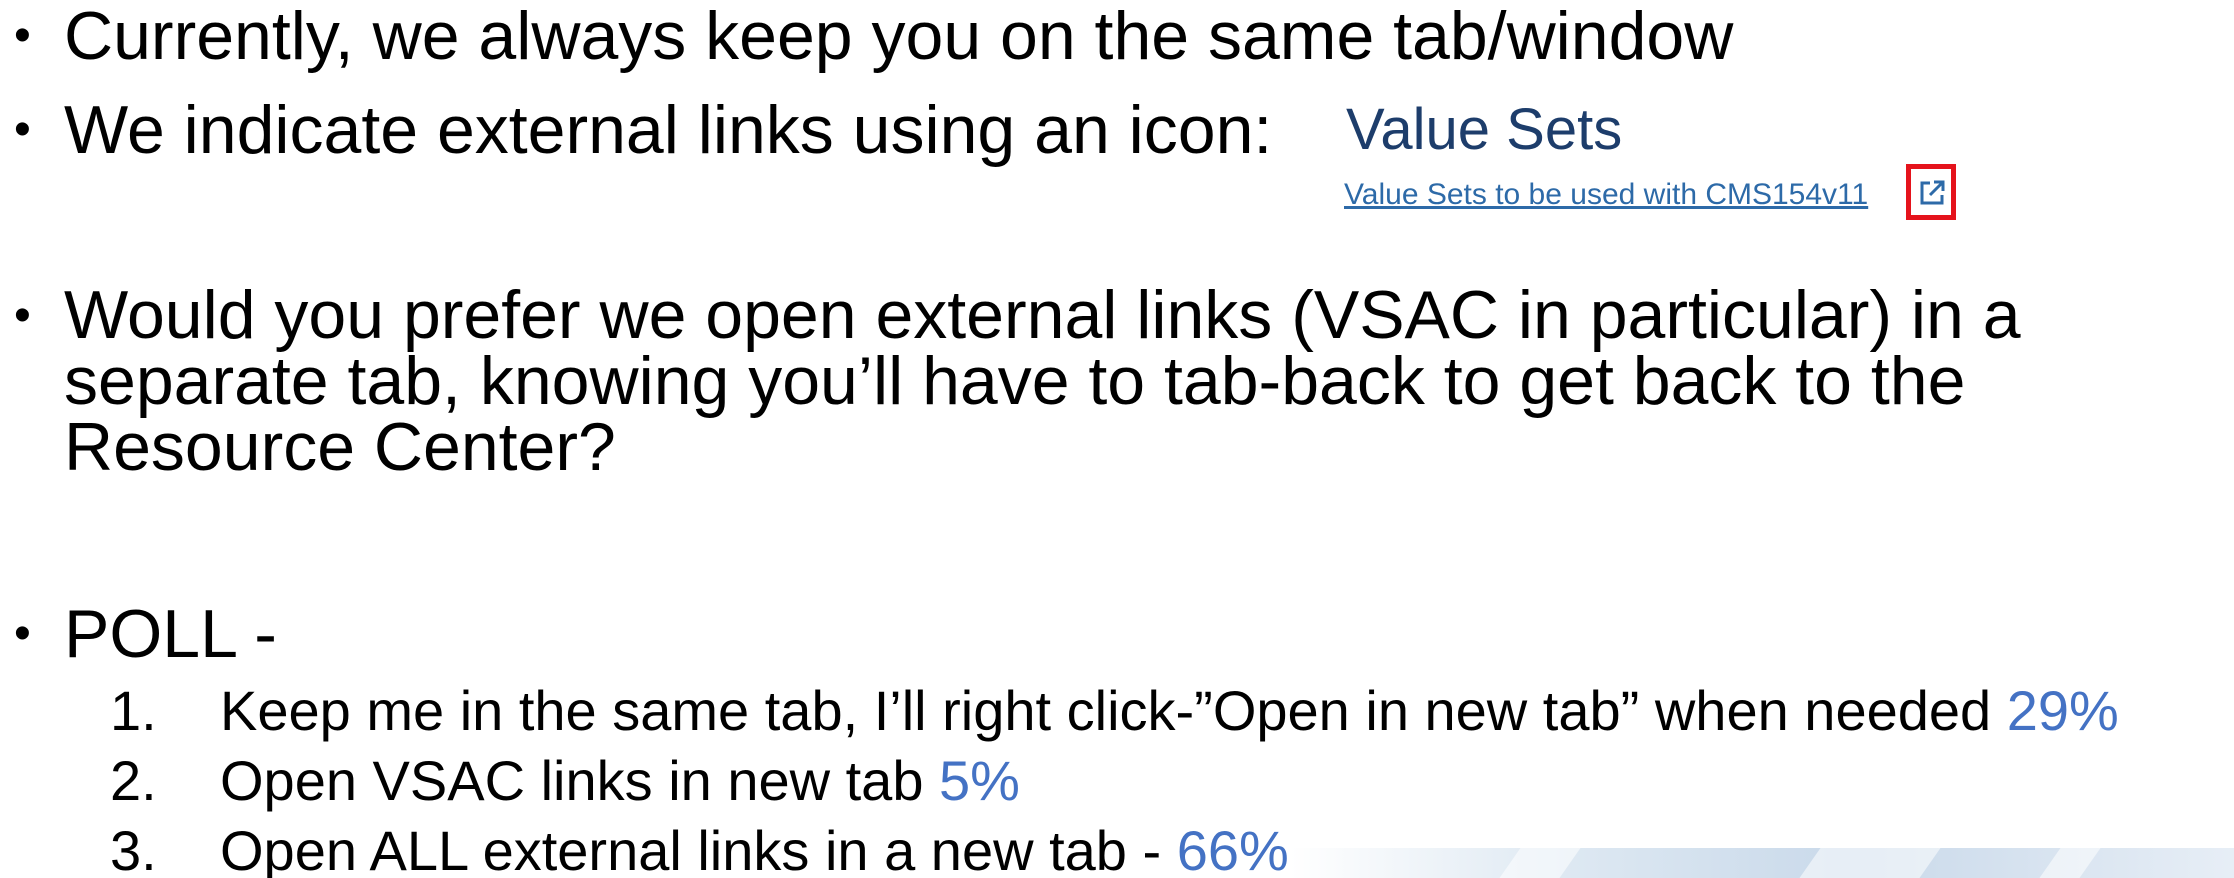 The width and height of the screenshot is (2234, 878). Describe the element at coordinates (1762, 863) in the screenshot. I see `decorative-band` at that location.